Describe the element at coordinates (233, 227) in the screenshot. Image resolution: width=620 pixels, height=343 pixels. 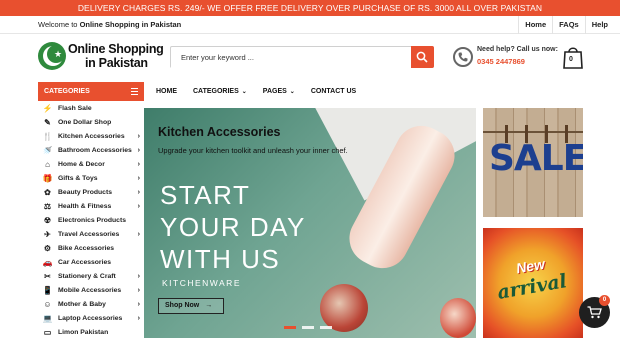
I see `slider-headline-line: YOUR DAY` at that location.